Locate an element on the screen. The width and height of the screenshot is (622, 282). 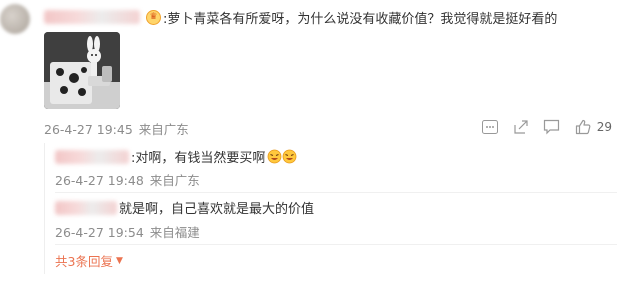
comment-body: ♛ :萝卜青菜各有所爱呀，为什么说没有收藏价值？我觉得就是挺好看的 is located at coordinates (300, 17).